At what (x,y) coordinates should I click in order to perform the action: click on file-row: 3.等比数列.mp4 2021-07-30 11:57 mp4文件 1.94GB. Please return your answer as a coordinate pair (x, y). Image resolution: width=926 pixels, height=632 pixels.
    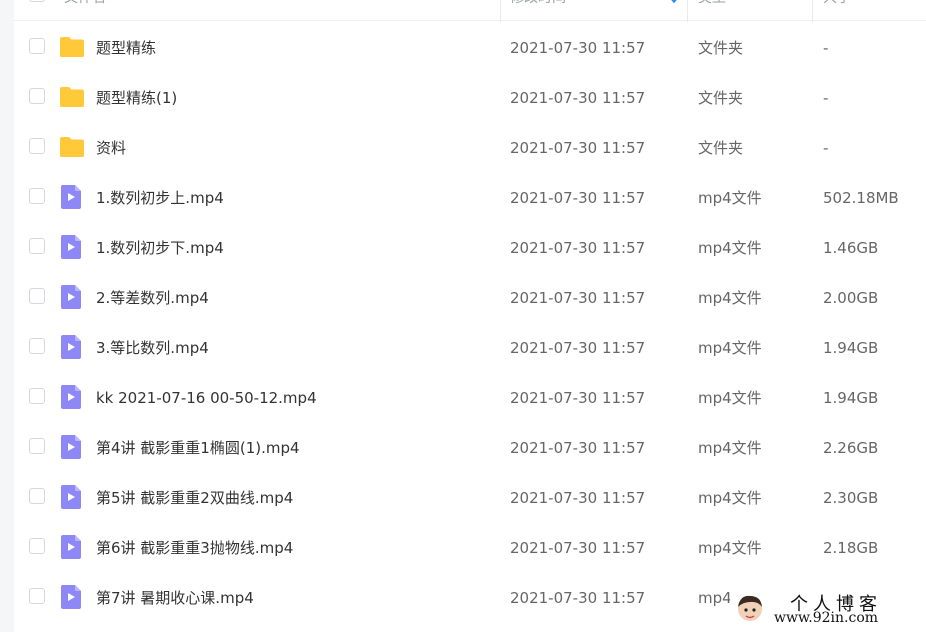
    Looking at the image, I should click on (470, 348).